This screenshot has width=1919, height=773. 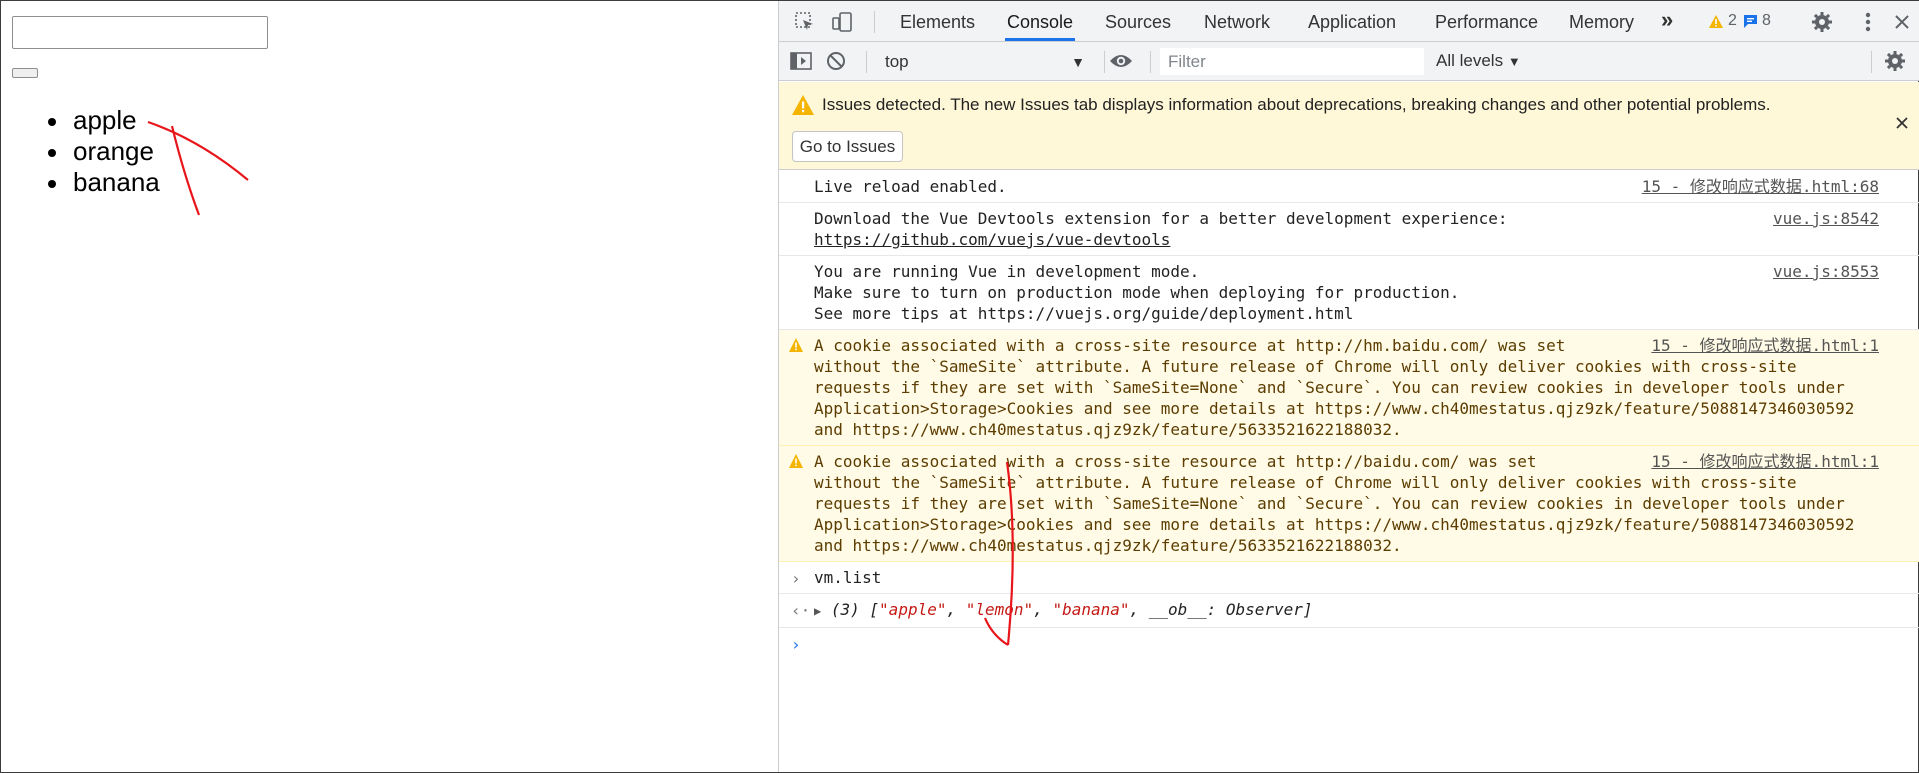 What do you see at coordinates (1826, 271) in the screenshot?
I see `message-source-link: vue.js:8553` at bounding box center [1826, 271].